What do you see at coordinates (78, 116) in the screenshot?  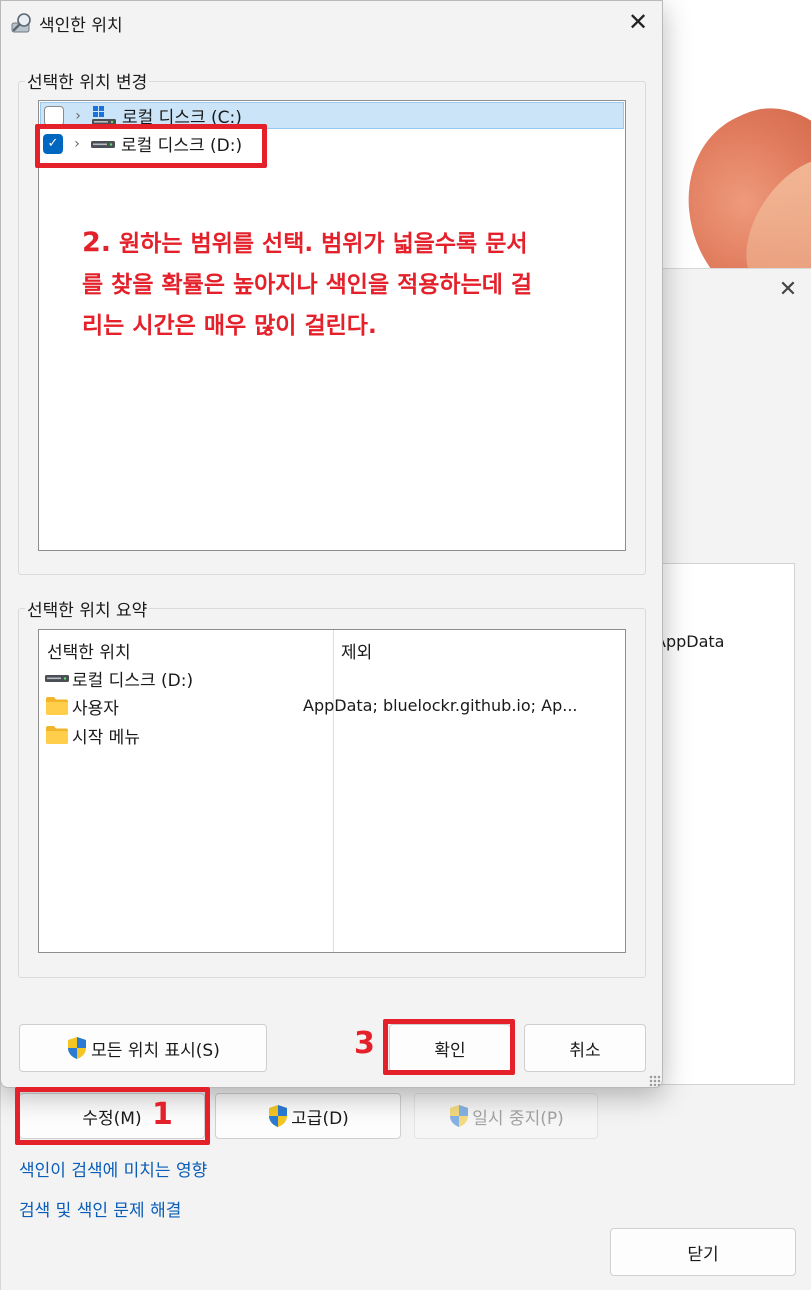 I see `chevron-right-icon: ›` at bounding box center [78, 116].